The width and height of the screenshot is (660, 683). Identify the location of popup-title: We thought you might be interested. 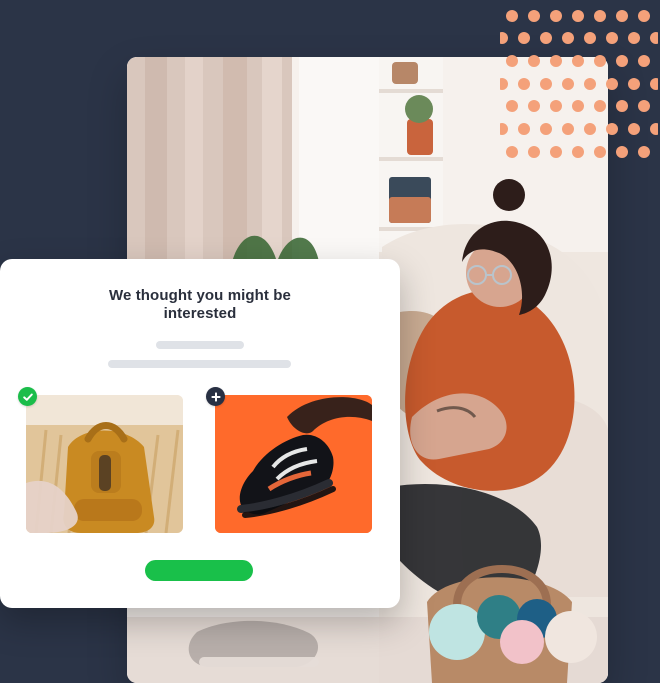
(200, 304).